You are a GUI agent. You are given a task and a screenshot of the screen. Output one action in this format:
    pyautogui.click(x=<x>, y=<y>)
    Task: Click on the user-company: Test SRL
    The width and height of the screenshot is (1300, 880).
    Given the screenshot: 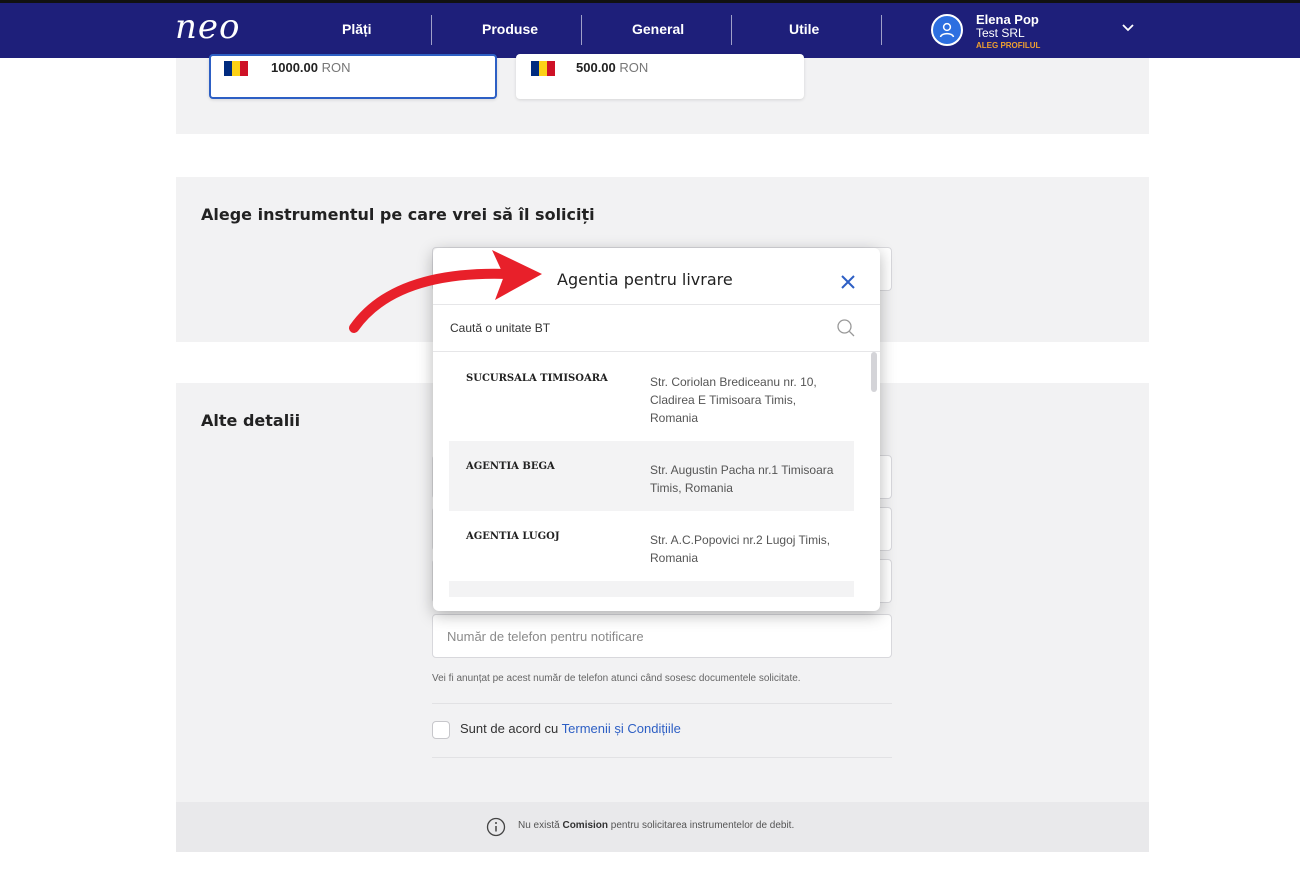 What is the action you would take?
    pyautogui.click(x=1000, y=33)
    